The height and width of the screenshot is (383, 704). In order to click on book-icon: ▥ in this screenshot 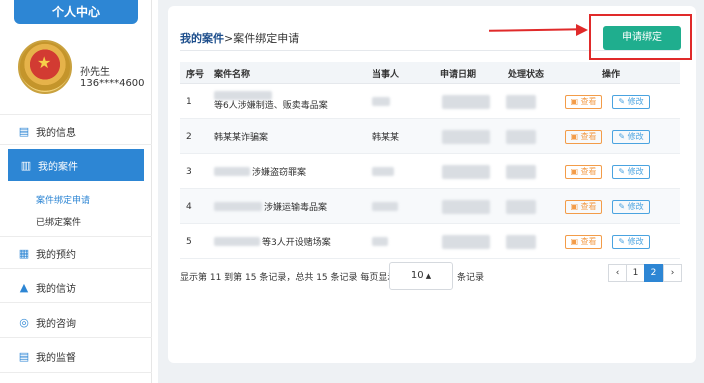, I will do `click(26, 165)`.